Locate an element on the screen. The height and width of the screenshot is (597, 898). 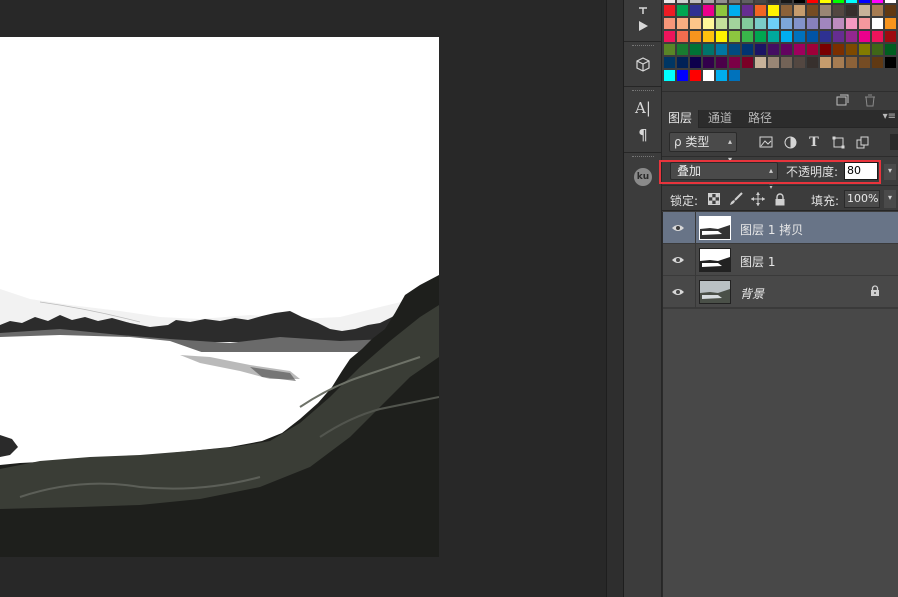
layers-empty-area is located at coordinates (780, 452).